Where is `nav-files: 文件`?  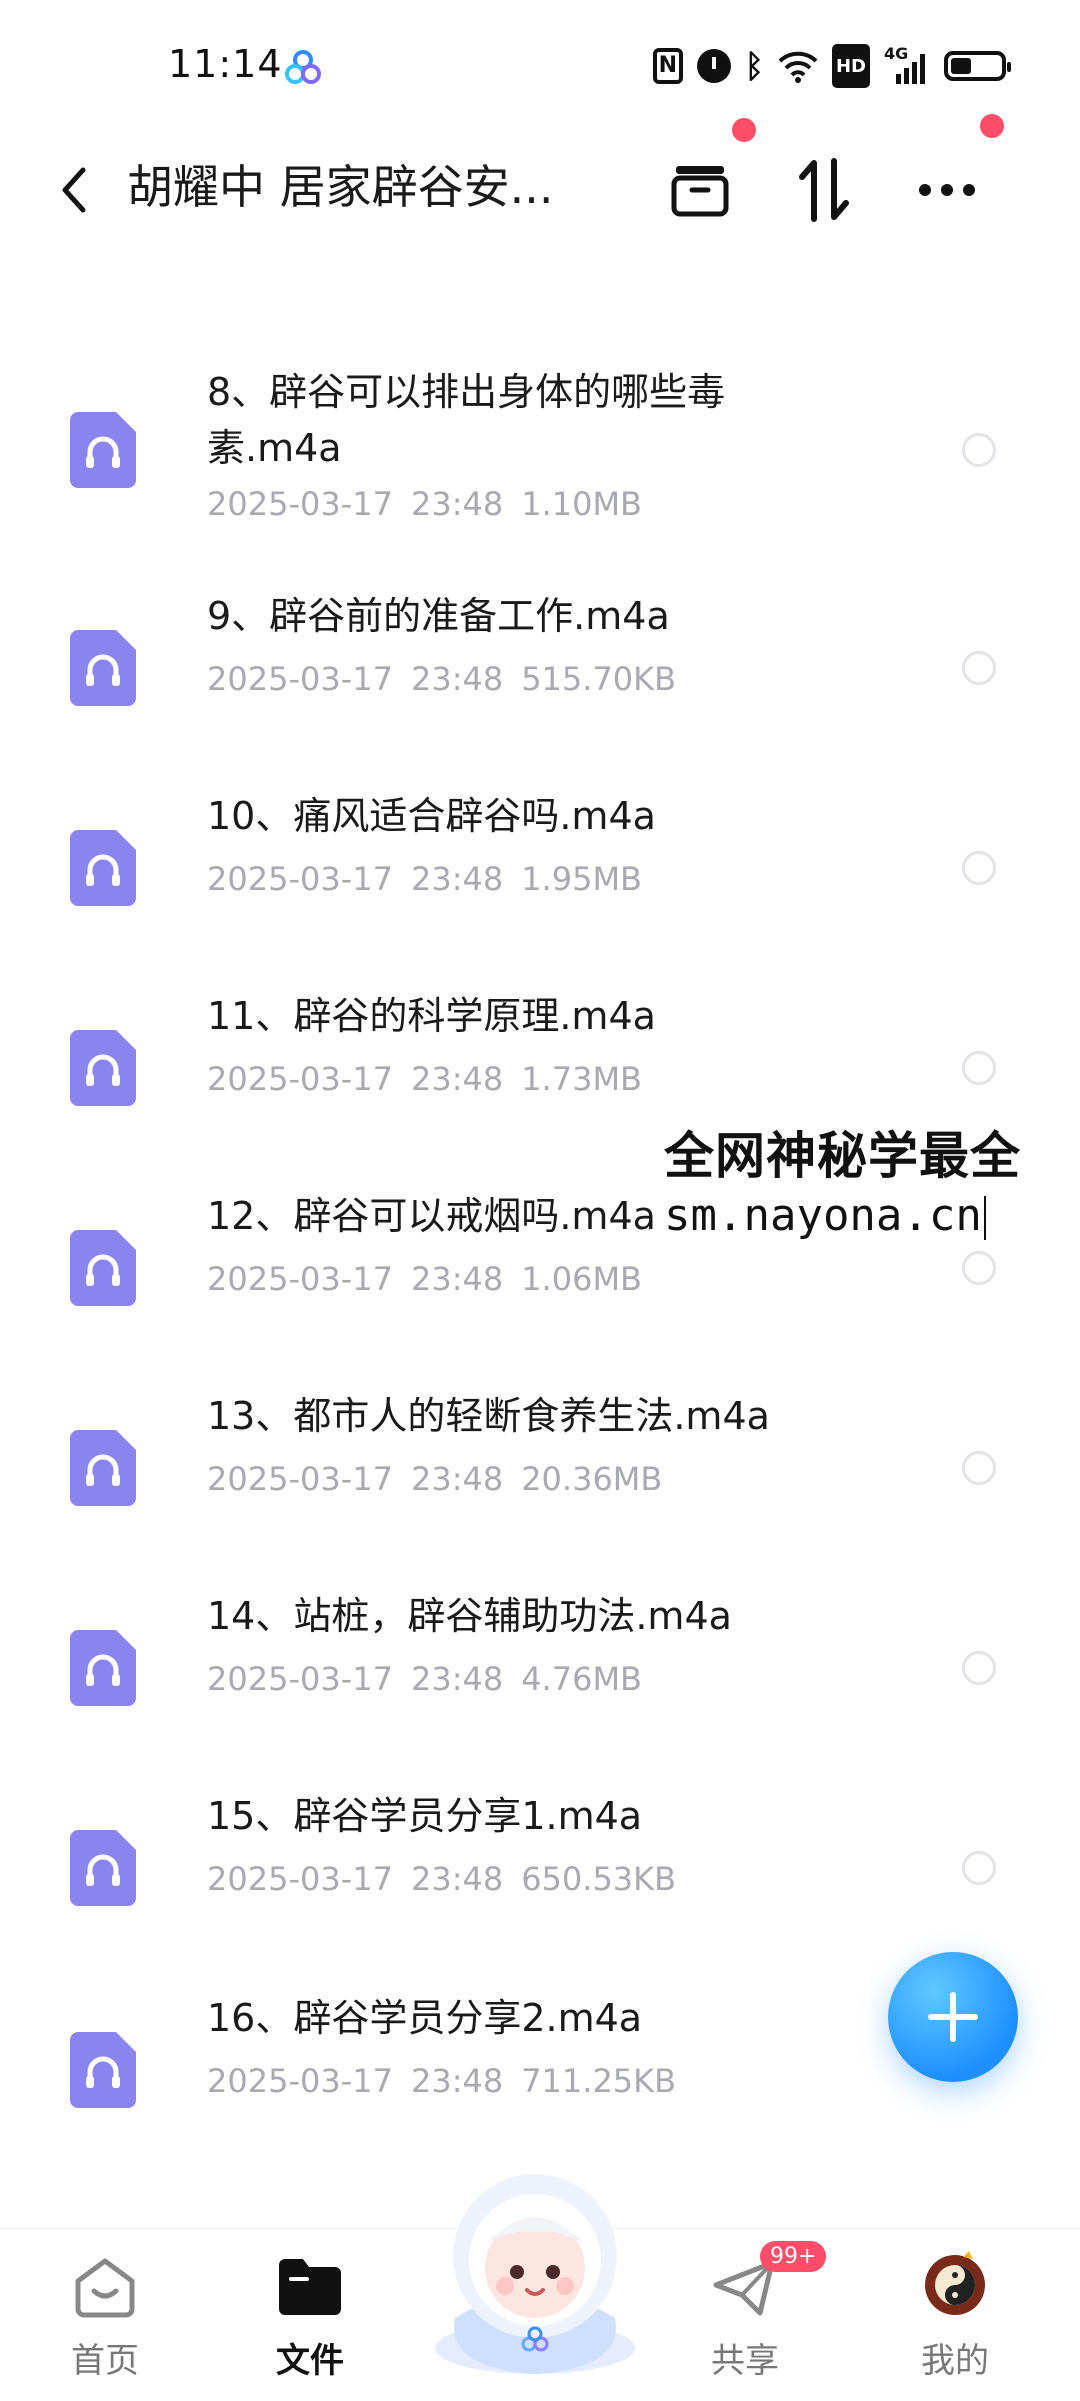
nav-files: 文件 is located at coordinates (310, 2315).